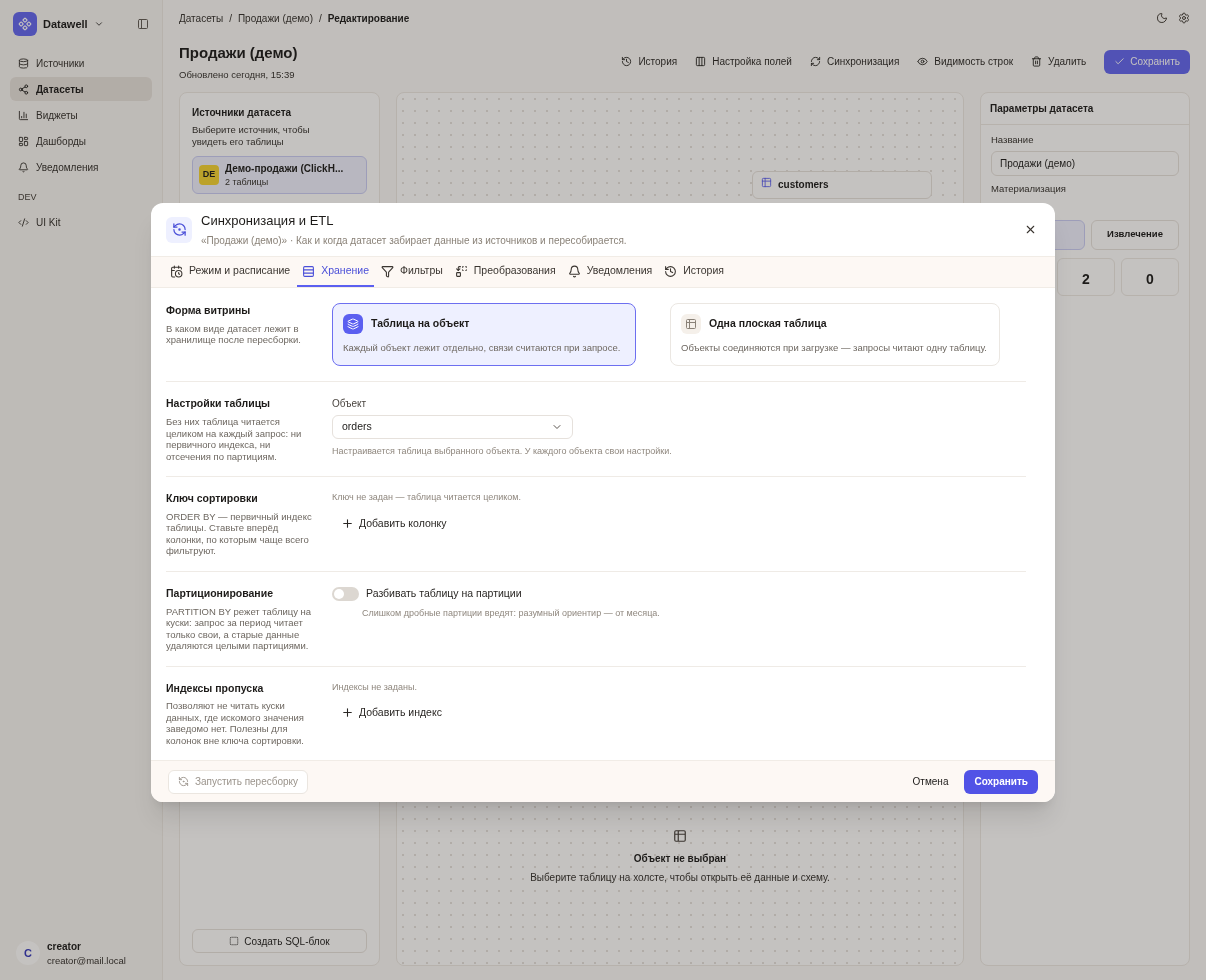 The height and width of the screenshot is (980, 1206). Describe the element at coordinates (23, 115) in the screenshot. I see `chart-icon` at that location.